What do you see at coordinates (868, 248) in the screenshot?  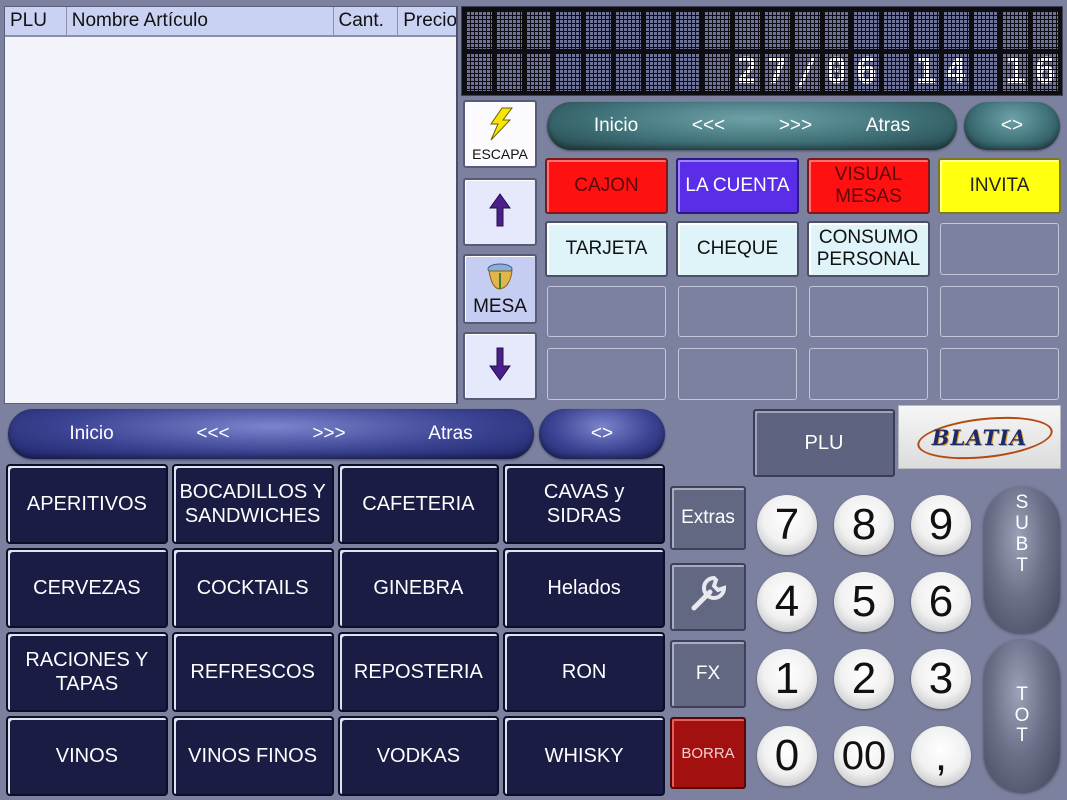 I see `function-button-consumo-personal: CONSUMO PERSONAL` at bounding box center [868, 248].